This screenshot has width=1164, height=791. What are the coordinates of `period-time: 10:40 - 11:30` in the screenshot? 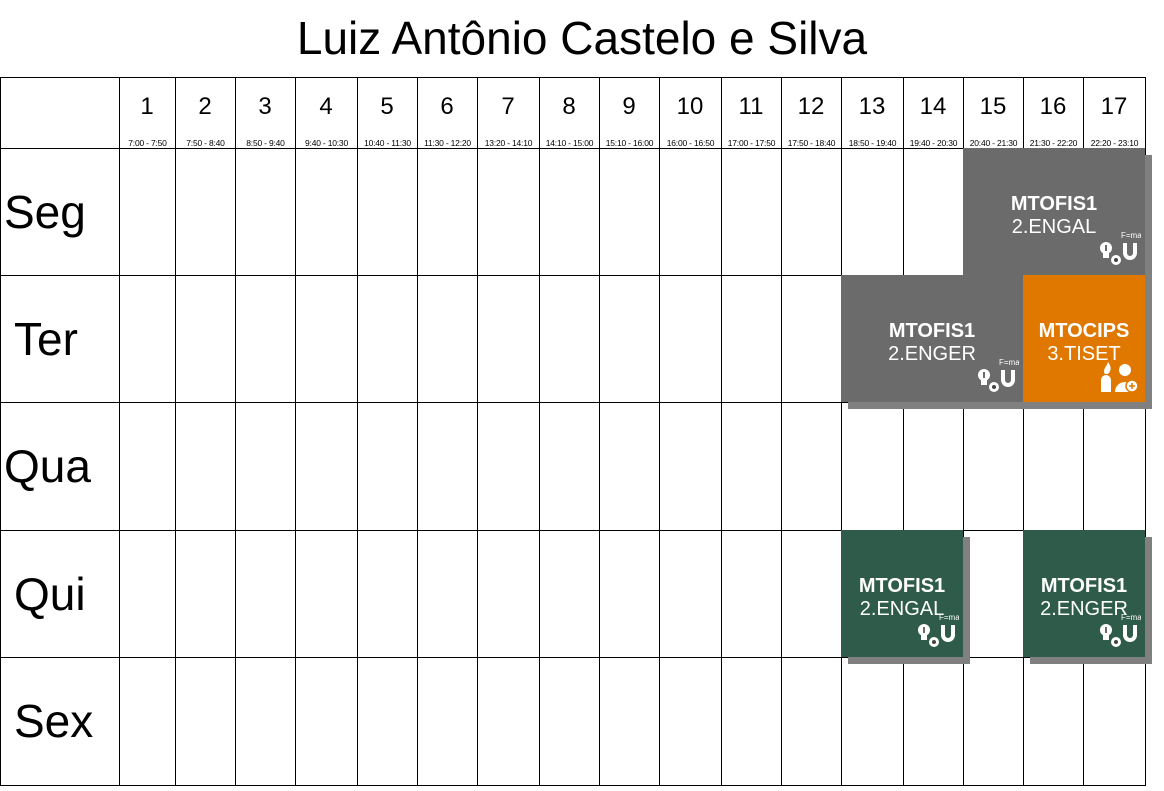 It's located at (387, 143).